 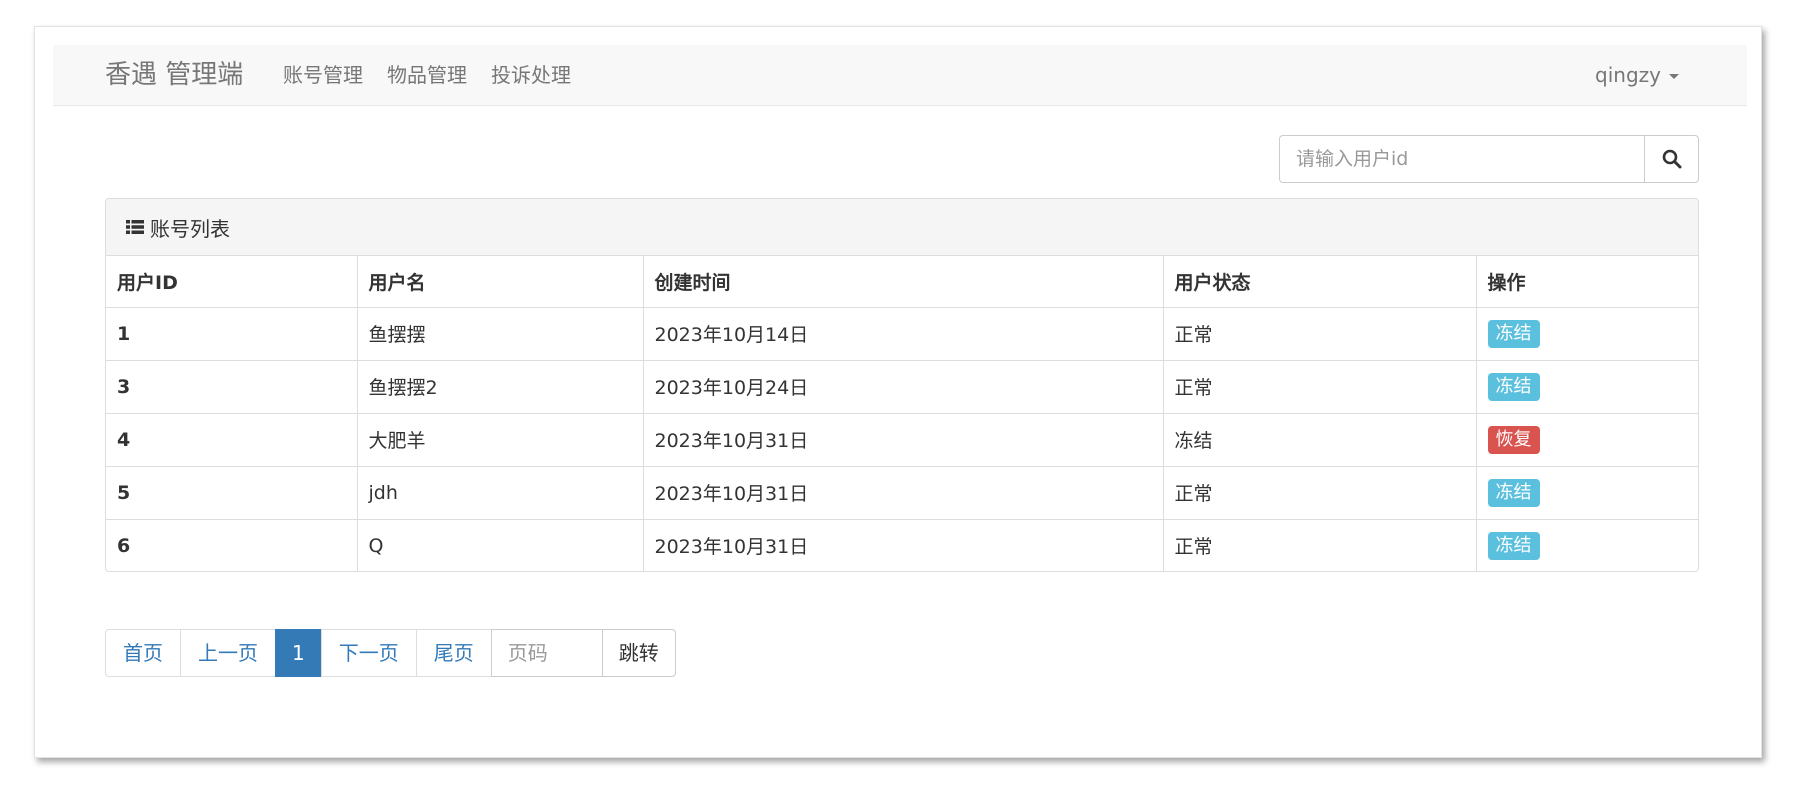 What do you see at coordinates (231, 439) in the screenshot?
I see `user-id-cell: 4` at bounding box center [231, 439].